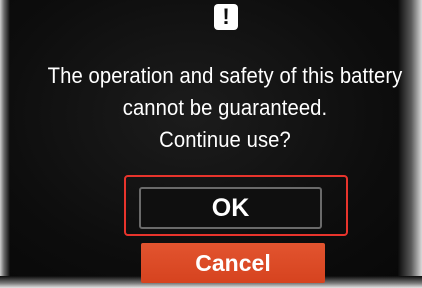  I want to click on exclamation-warning-icon: !, so click(226, 17).